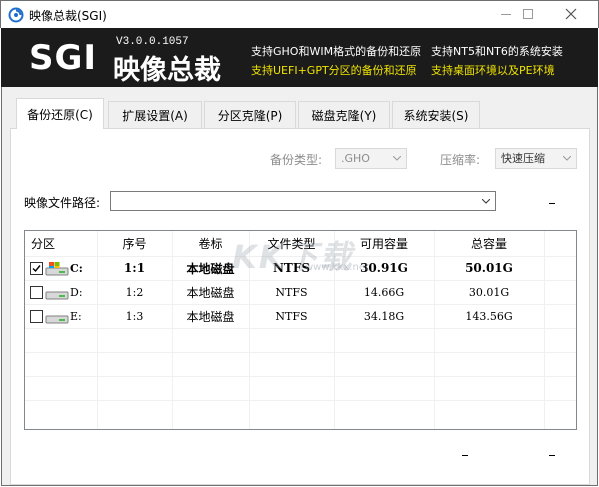  I want to click on drive-letter: D:, so click(76, 292).